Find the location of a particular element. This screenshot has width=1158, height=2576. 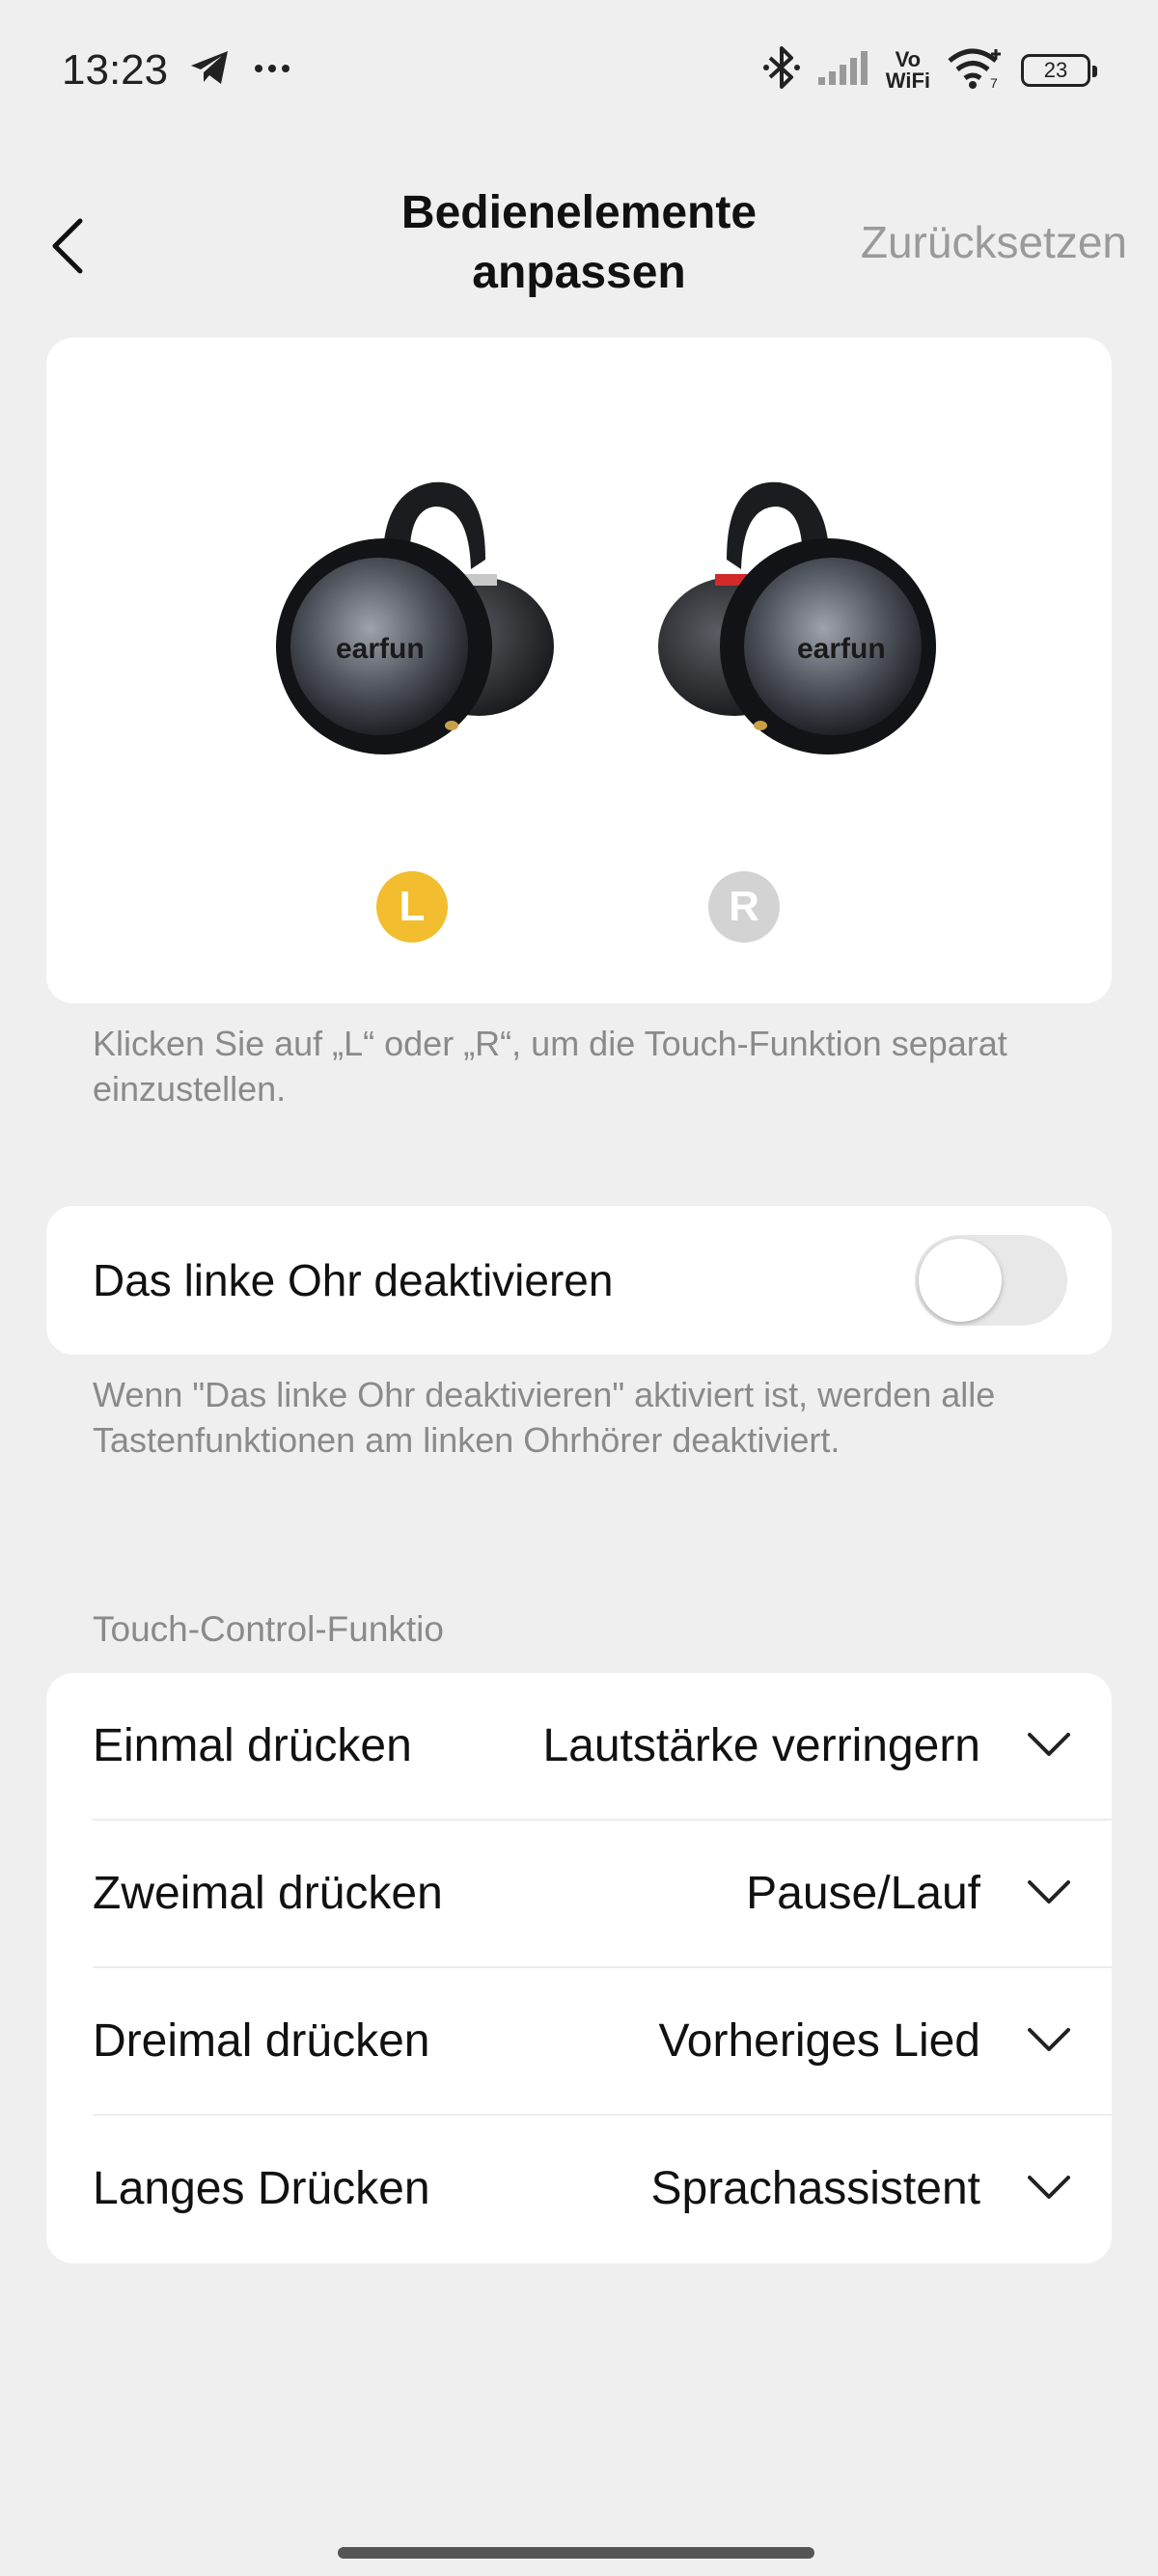

telegram-icon is located at coordinates (210, 70).